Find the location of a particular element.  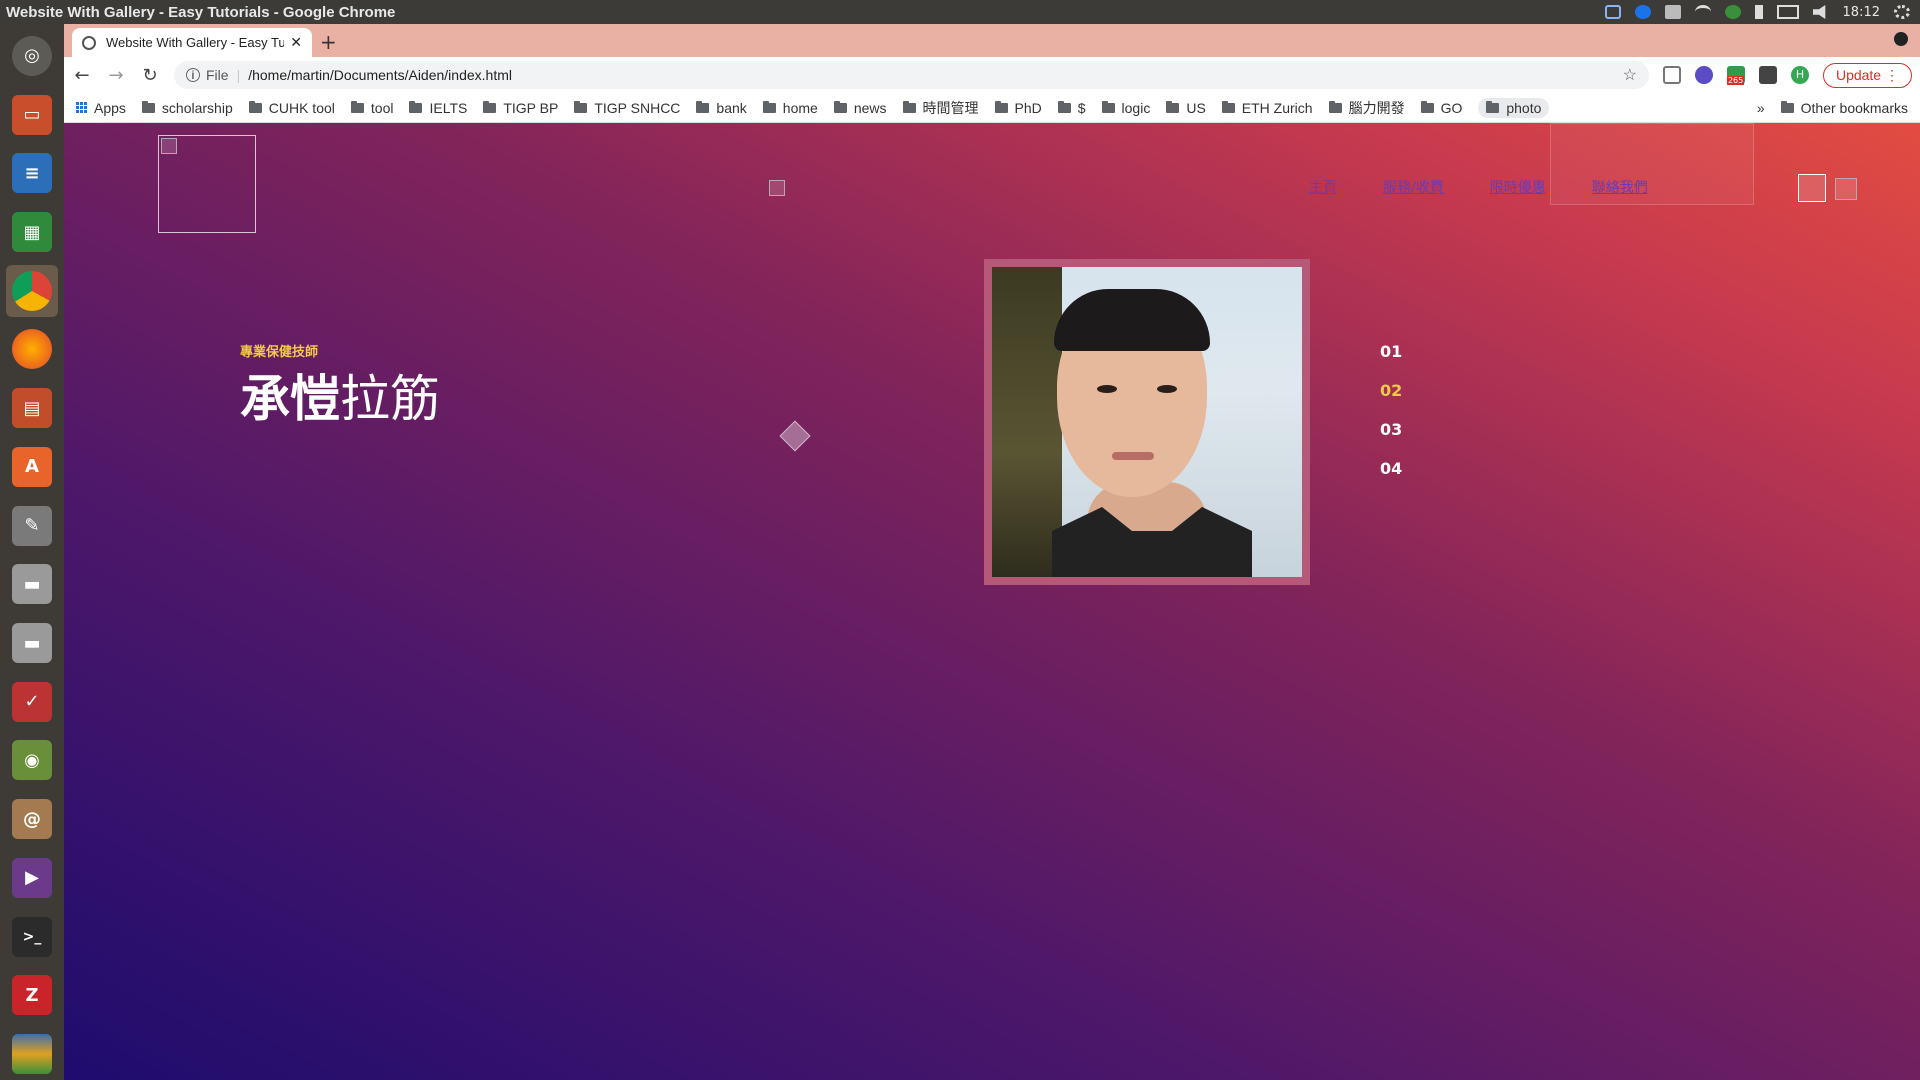

bookmark-folder: logic is located at coordinates (1125, 108).